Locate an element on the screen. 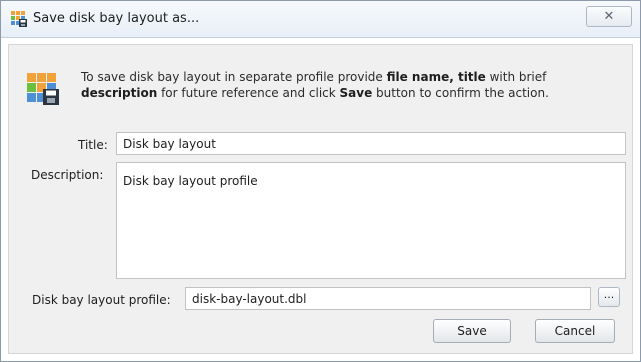 The height and width of the screenshot is (362, 641). title-input is located at coordinates (371, 143).